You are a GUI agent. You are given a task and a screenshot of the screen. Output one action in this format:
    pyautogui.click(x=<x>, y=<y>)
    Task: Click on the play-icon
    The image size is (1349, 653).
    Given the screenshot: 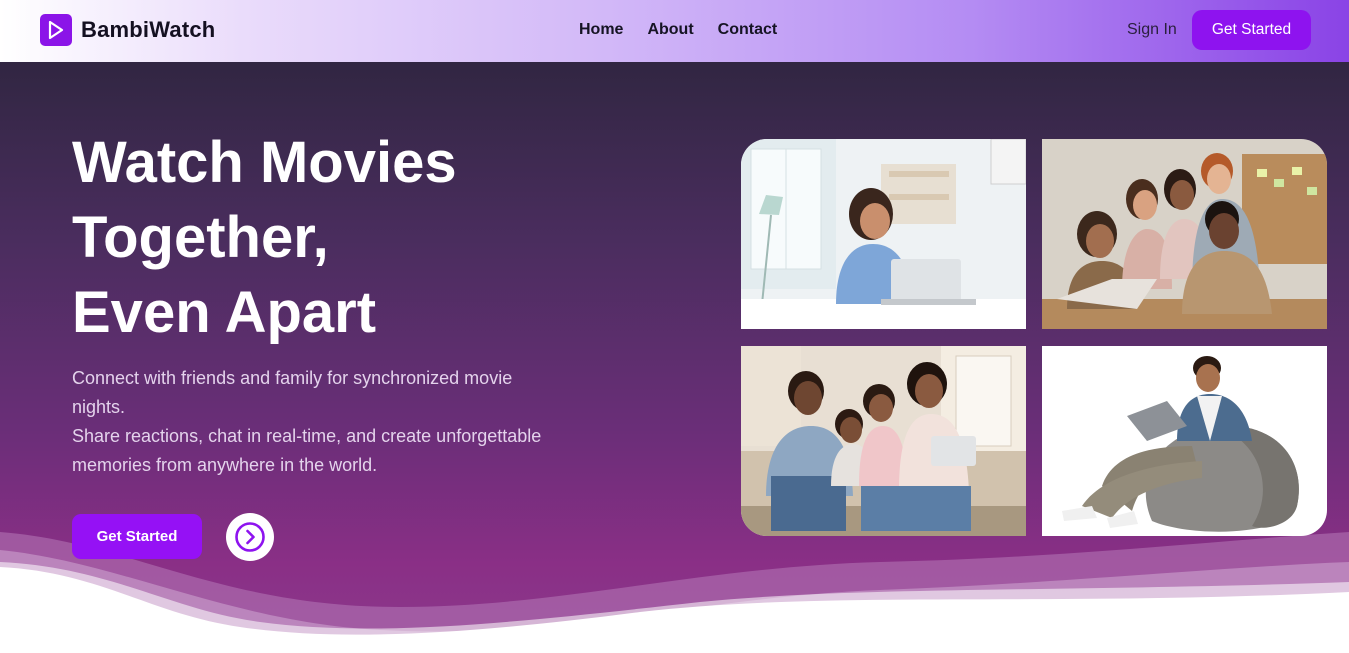 What is the action you would take?
    pyautogui.click(x=56, y=30)
    